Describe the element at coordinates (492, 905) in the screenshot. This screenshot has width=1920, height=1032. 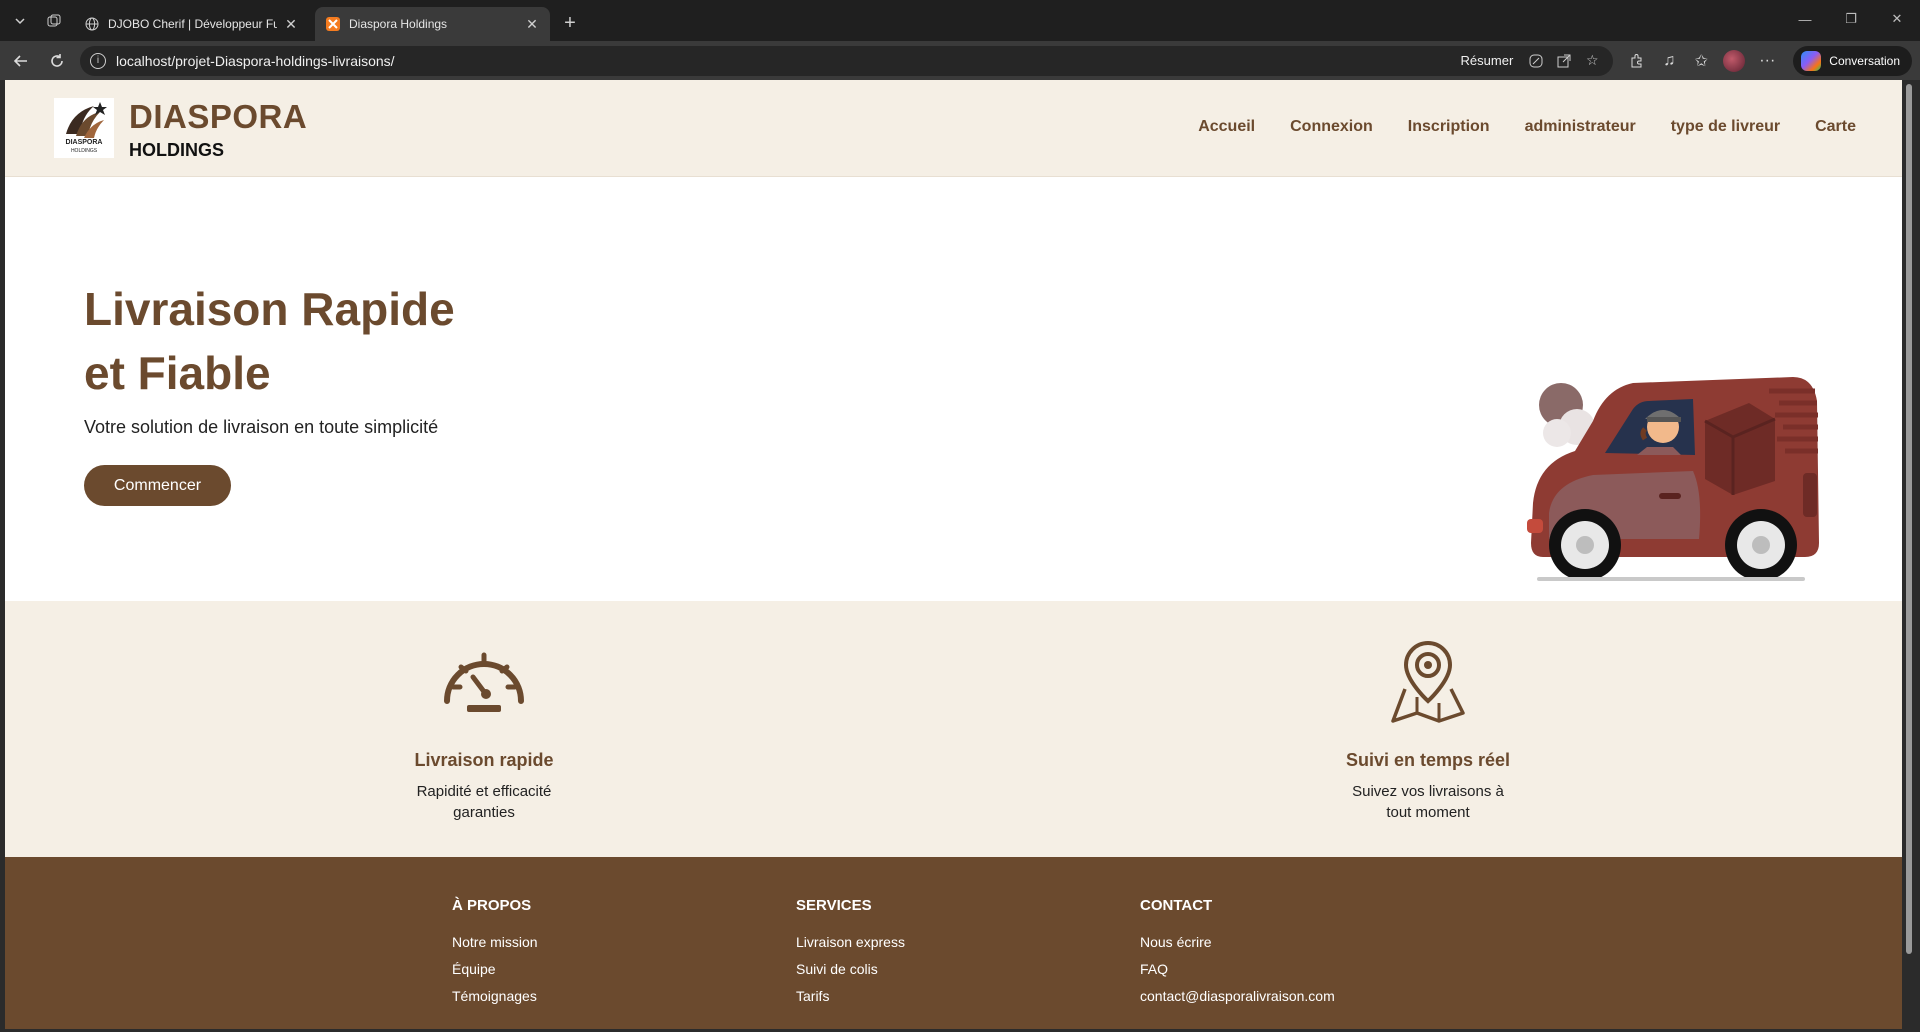
I see `footer-heading: À PROPOS` at that location.